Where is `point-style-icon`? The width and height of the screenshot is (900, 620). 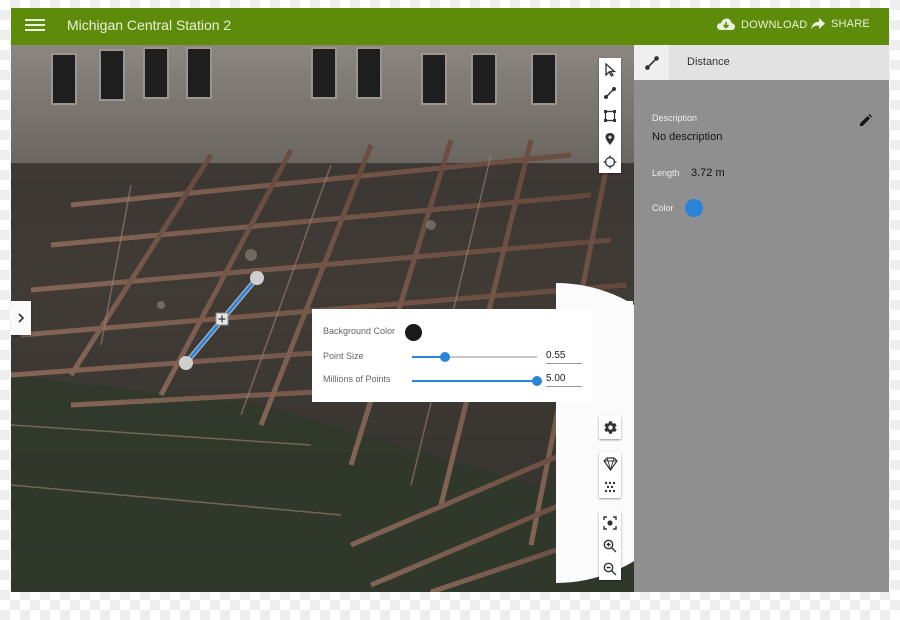 point-style-icon is located at coordinates (610, 463).